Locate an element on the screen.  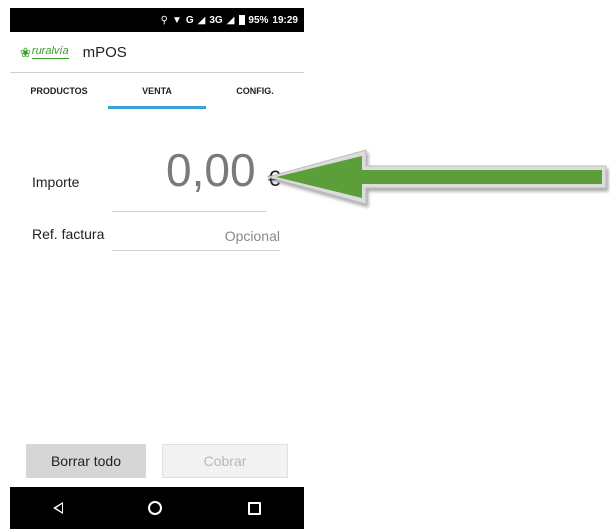
tab-config: CONFIG. is located at coordinates (255, 91).